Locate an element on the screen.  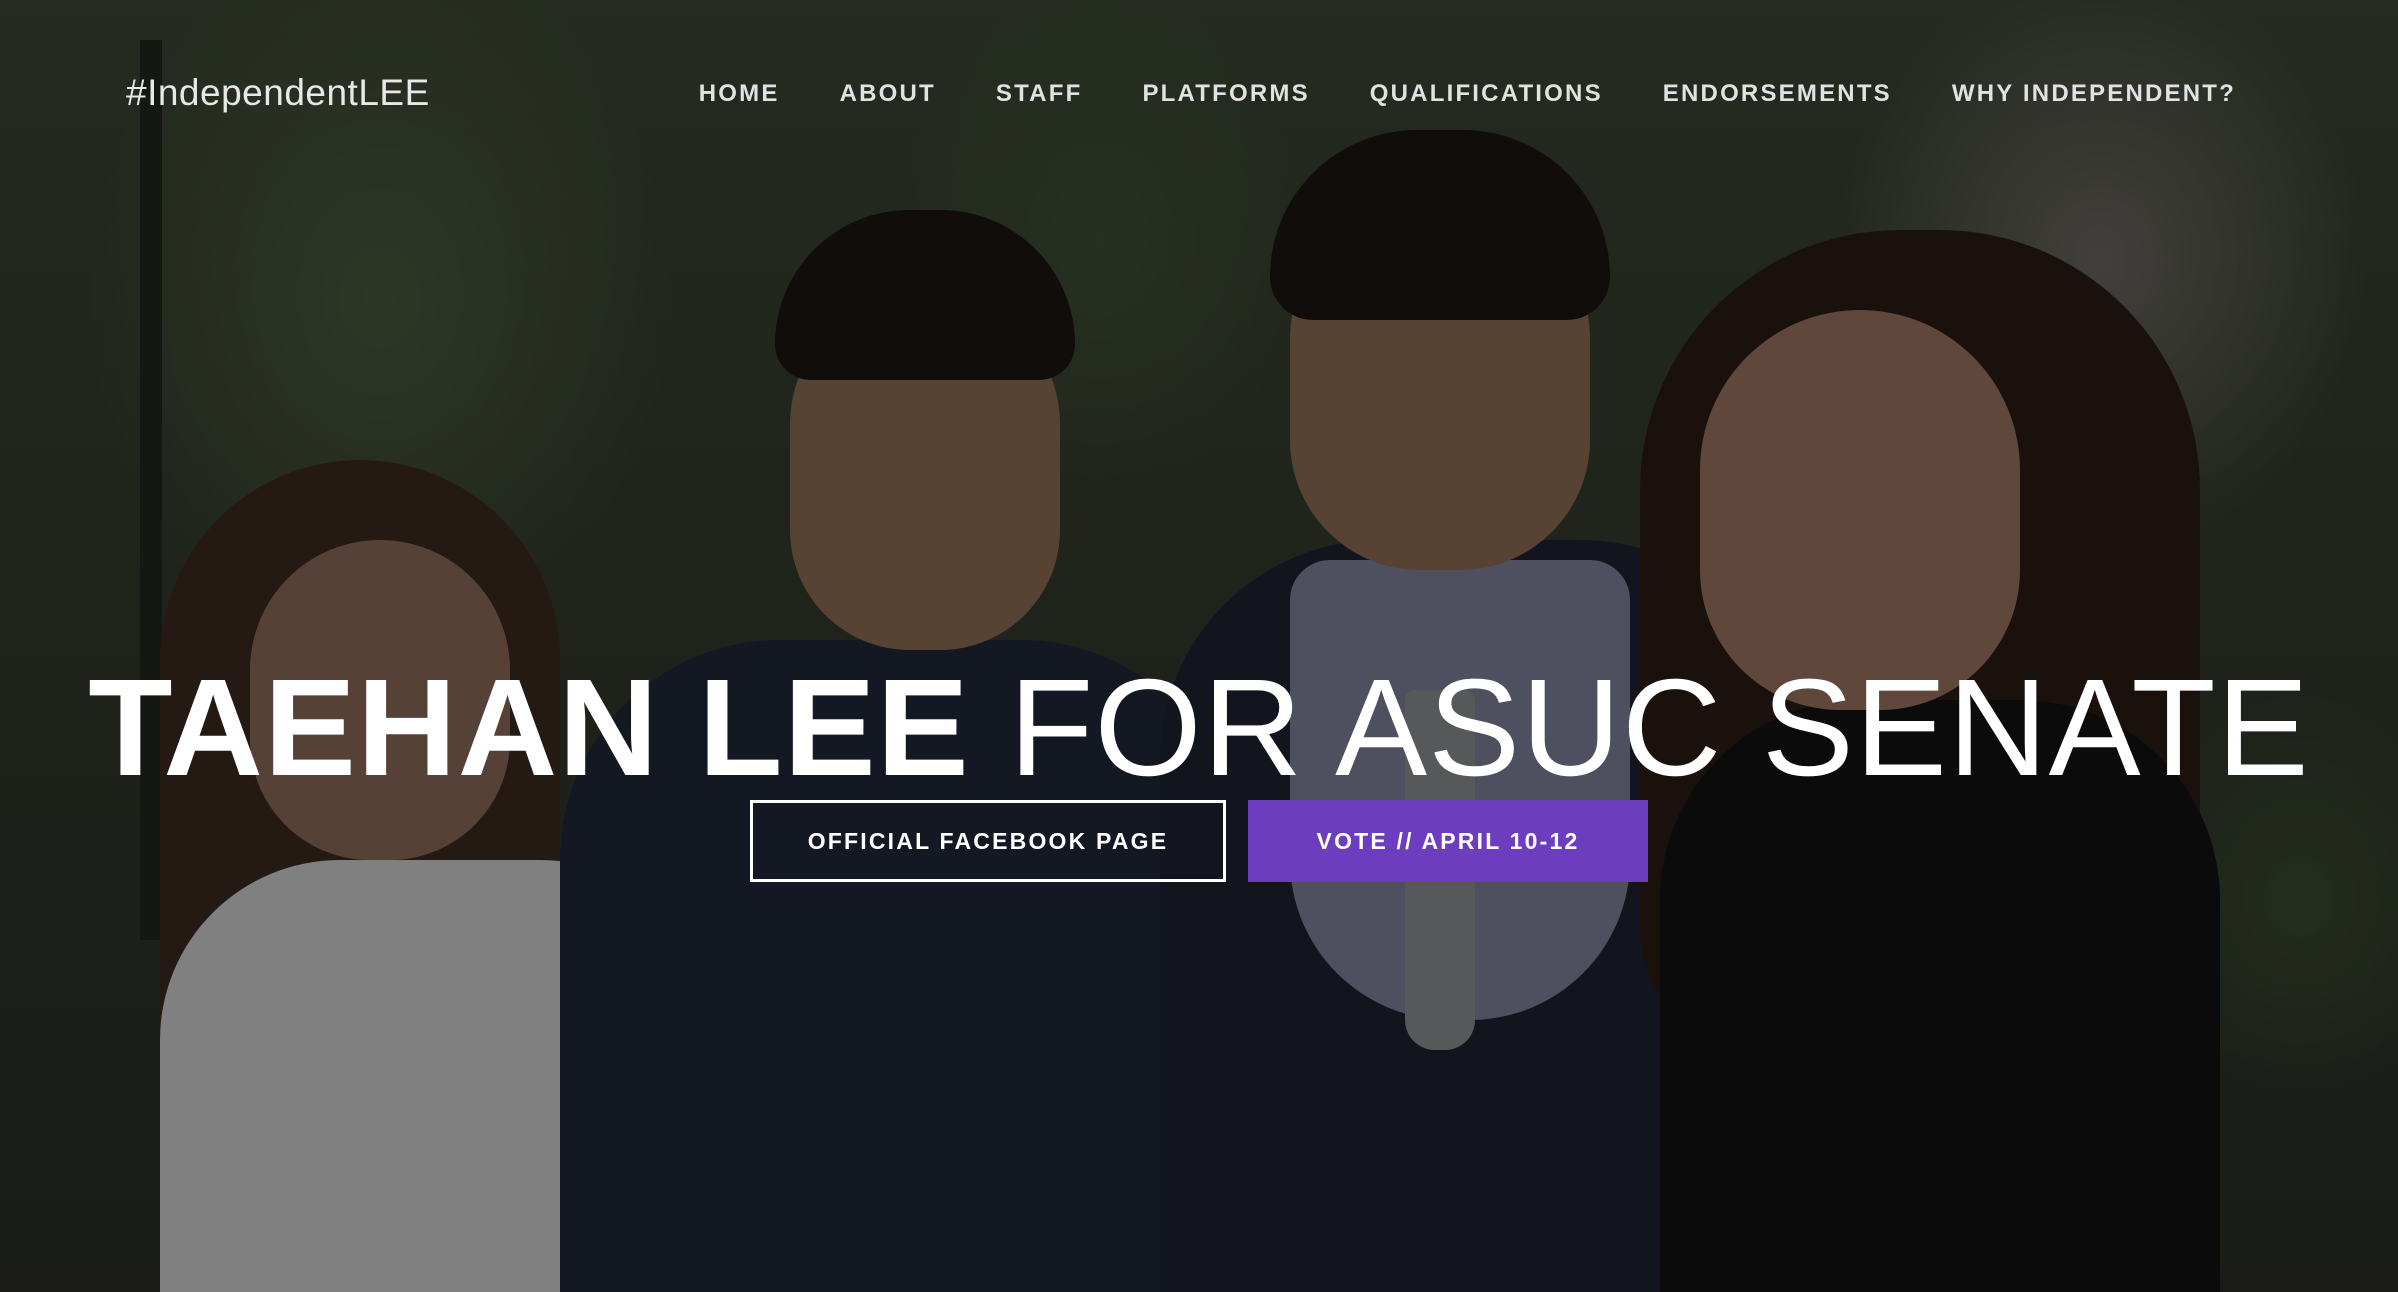
brand-link: #IndependentLEE is located at coordinates (278, 93).